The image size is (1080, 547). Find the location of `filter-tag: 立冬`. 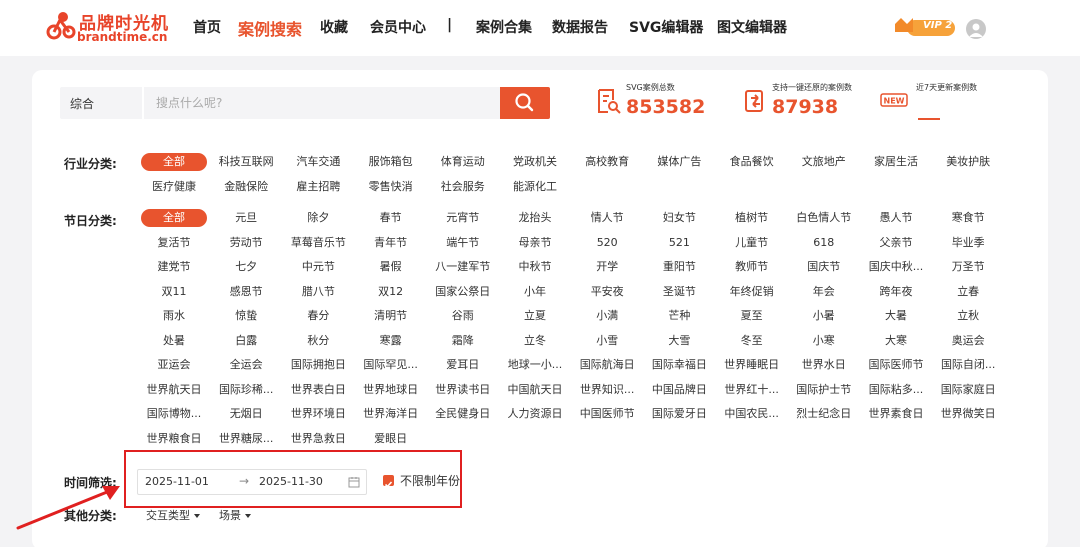

filter-tag: 立冬 is located at coordinates (535, 341).